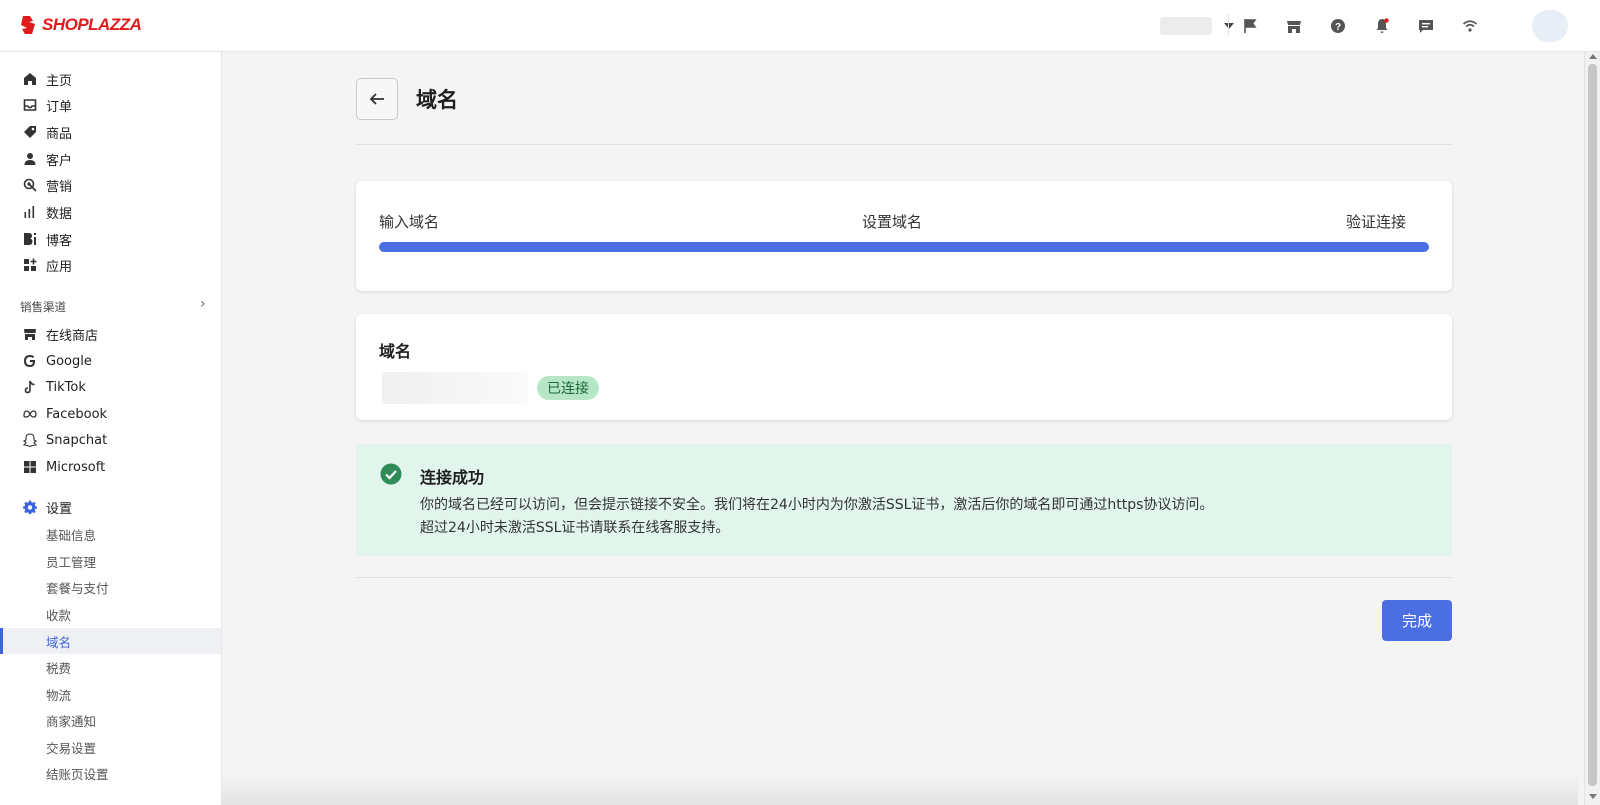 This screenshot has height=805, width=1600. I want to click on step-enter-domain: 输入域名, so click(409, 222).